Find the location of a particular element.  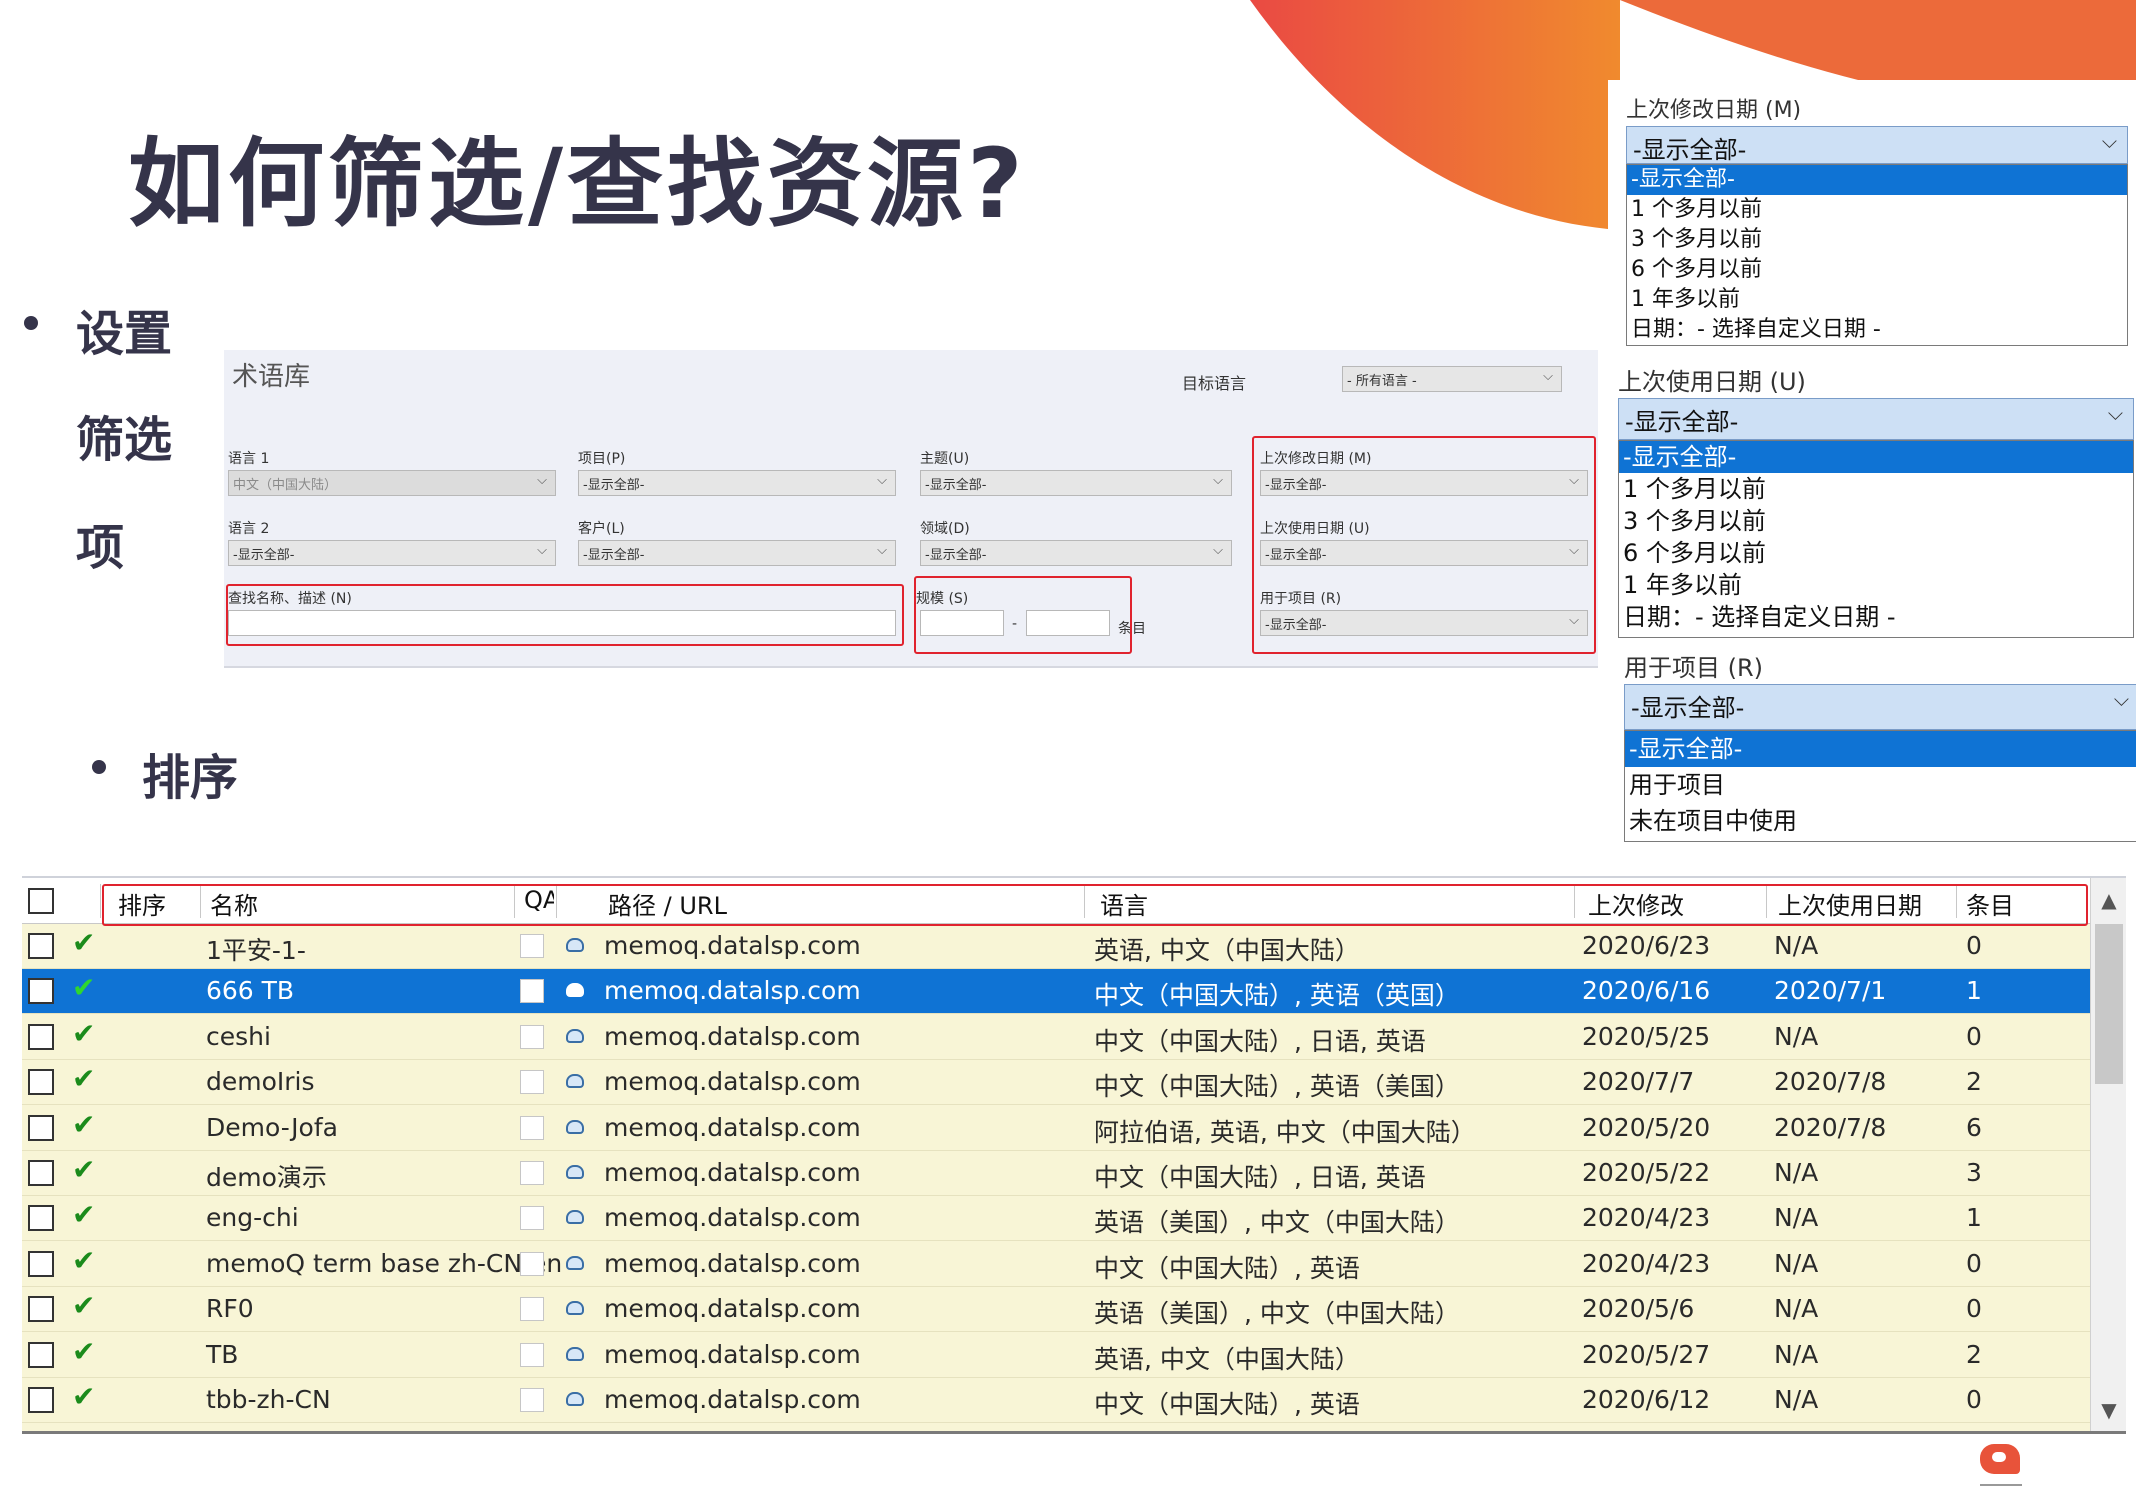

row-last-modified: 2020/6/23 is located at coordinates (1646, 945).